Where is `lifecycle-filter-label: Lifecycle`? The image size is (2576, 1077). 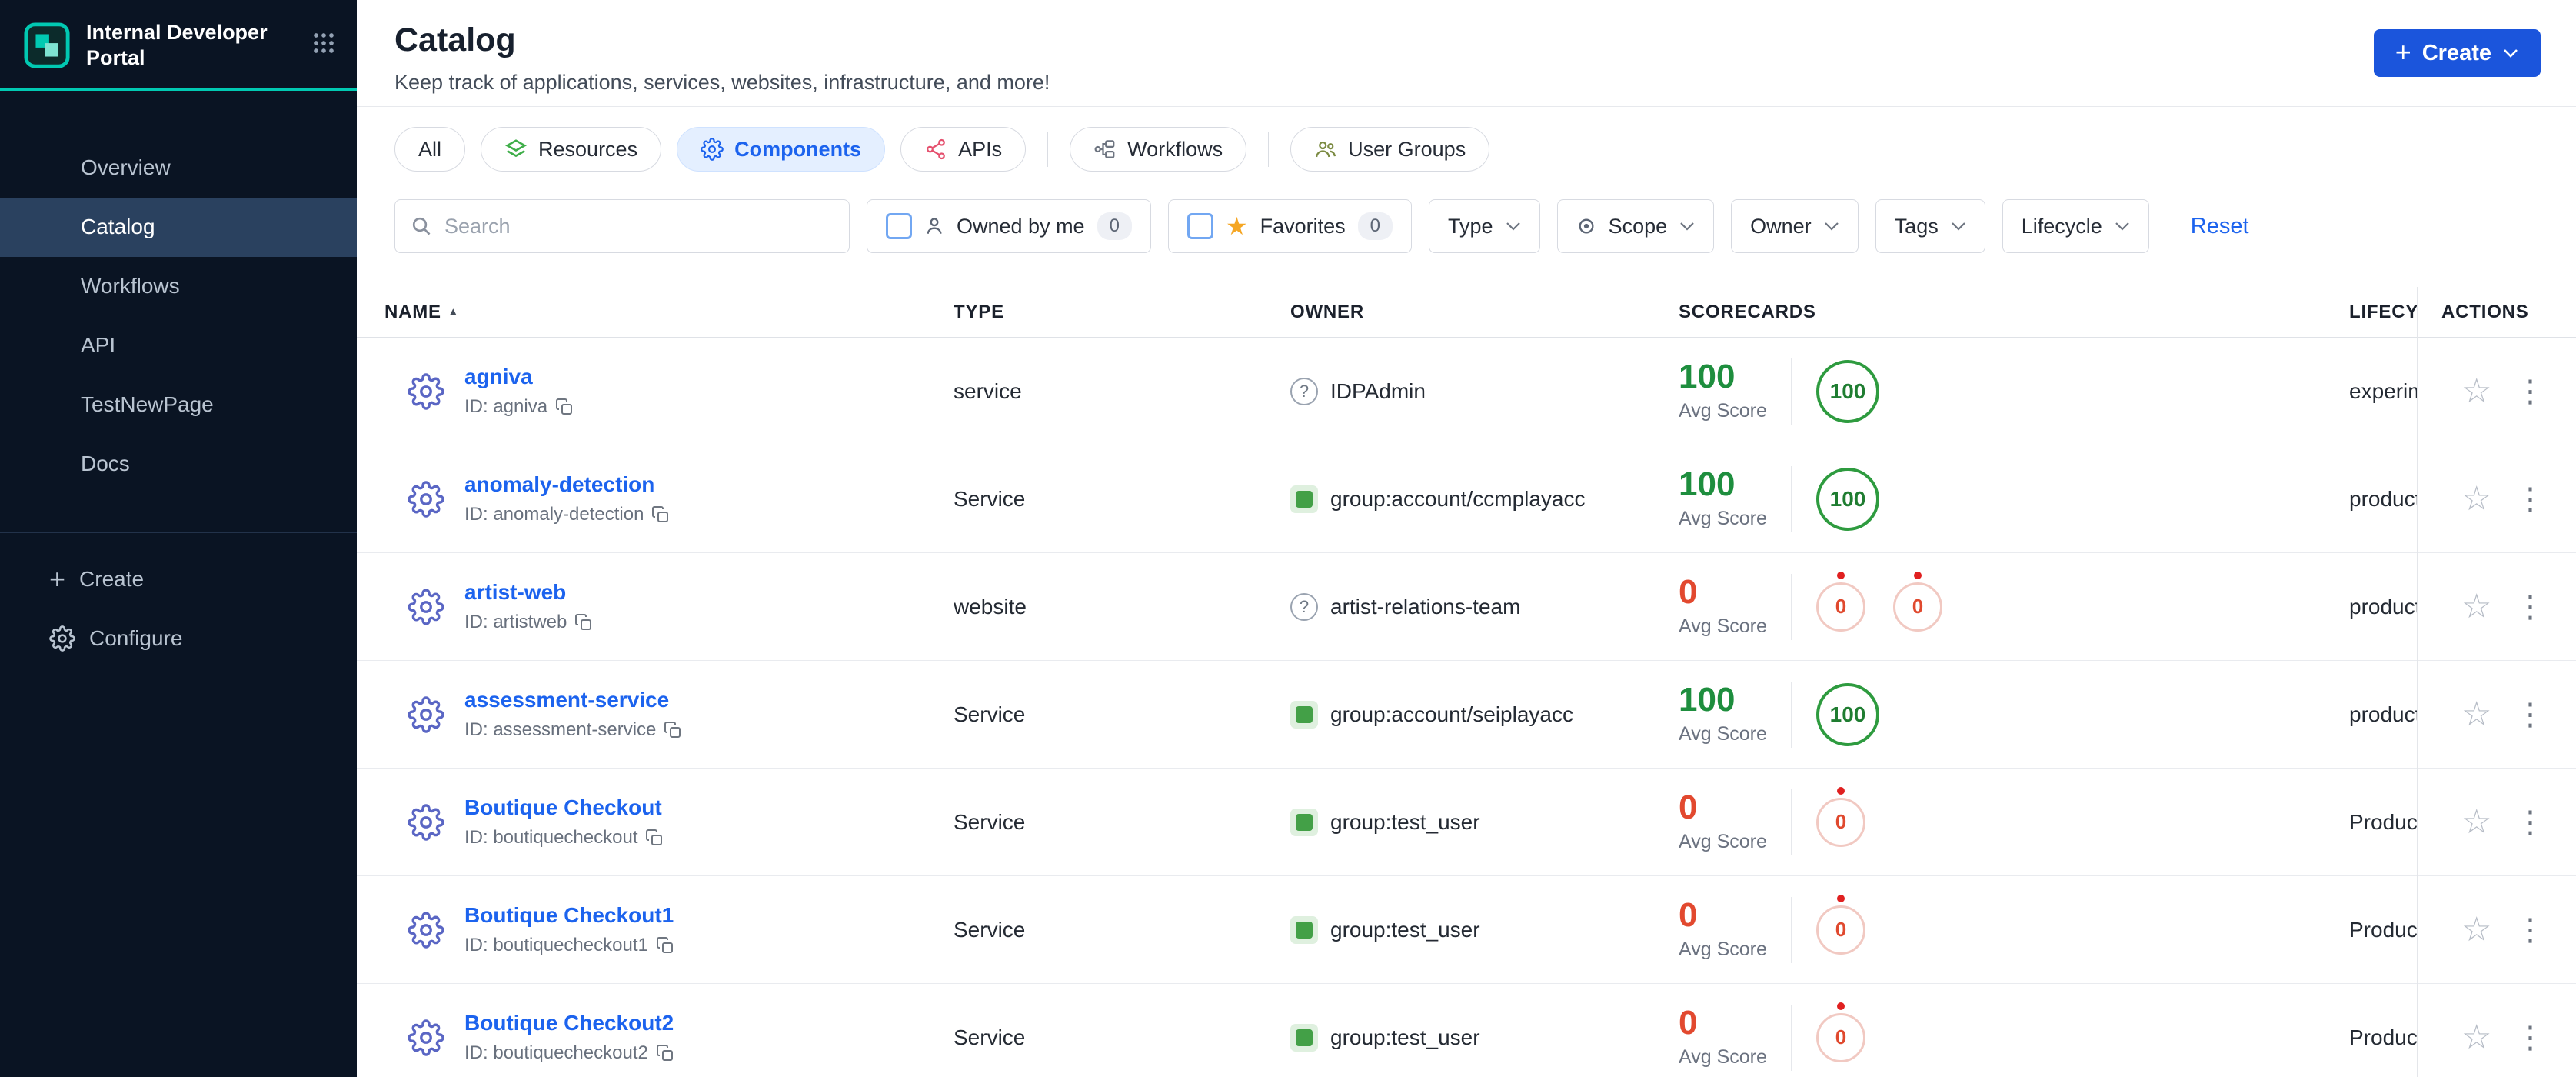 lifecycle-filter-label: Lifecycle is located at coordinates (2061, 226).